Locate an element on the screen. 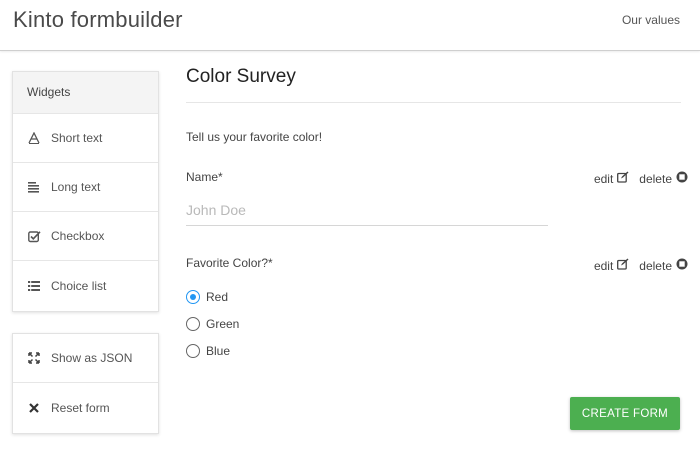  radio-button-checked is located at coordinates (193, 297).